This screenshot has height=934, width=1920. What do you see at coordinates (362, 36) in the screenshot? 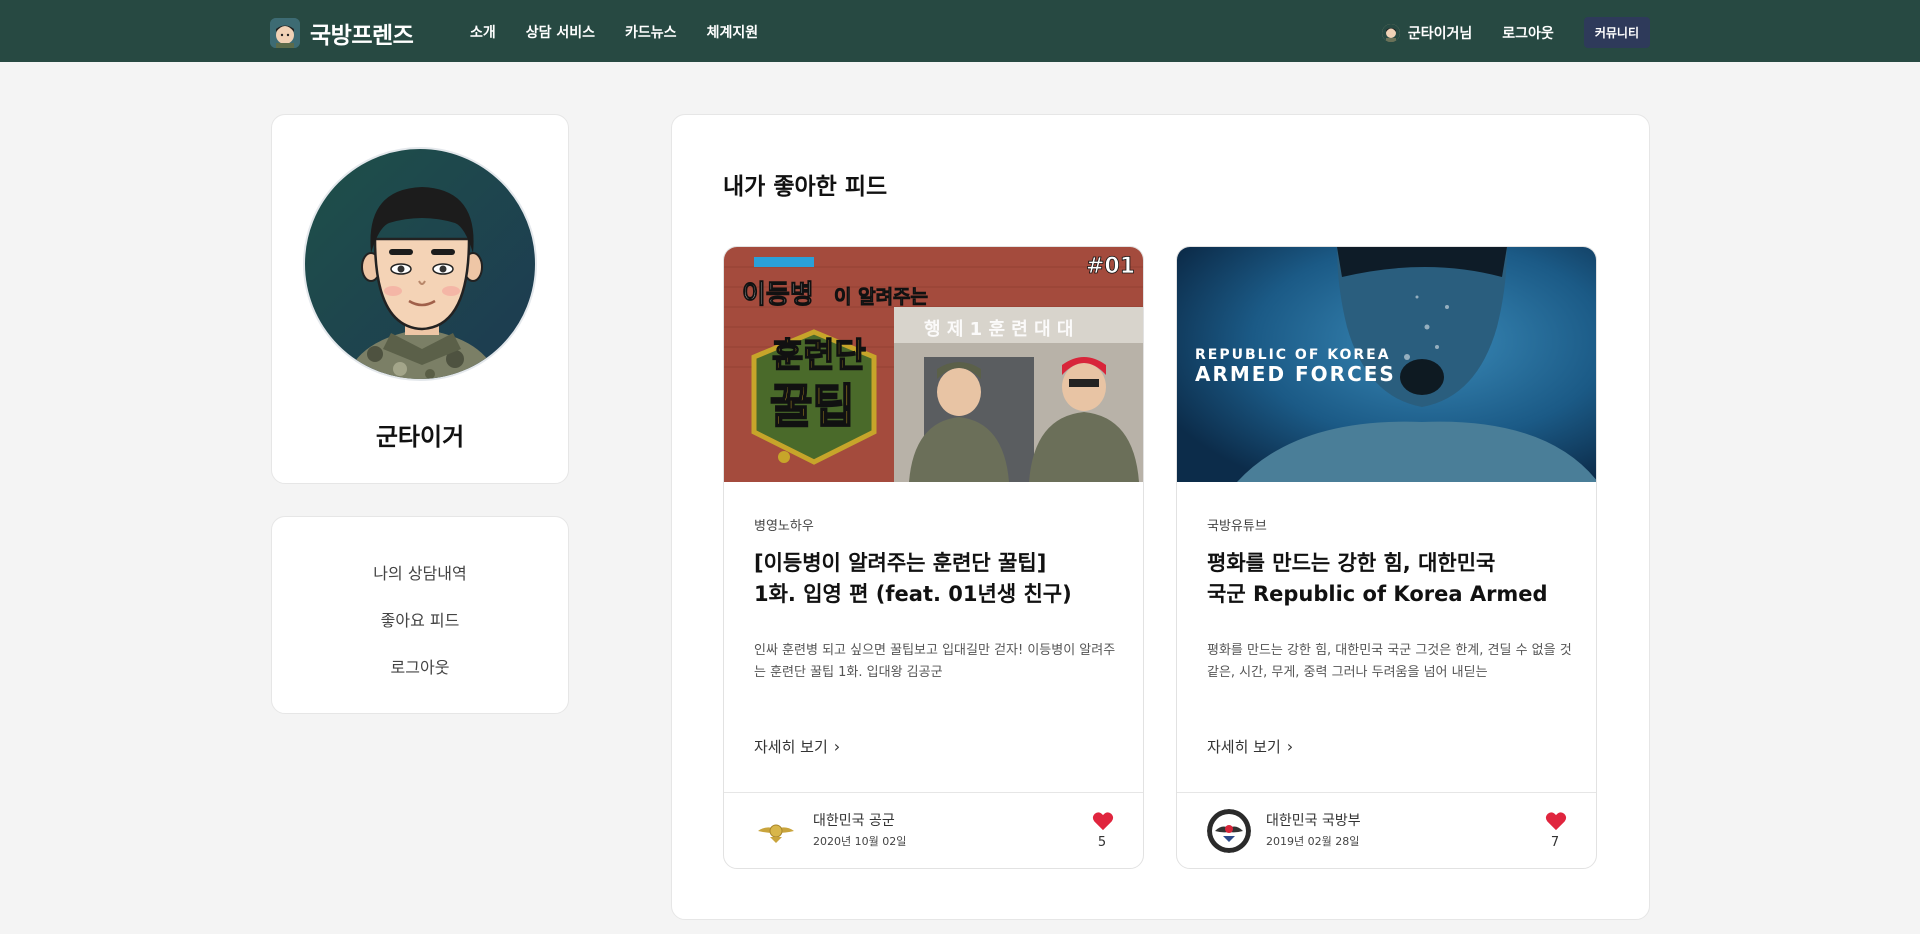
I see `brand-name: 국방프렌즈` at bounding box center [362, 36].